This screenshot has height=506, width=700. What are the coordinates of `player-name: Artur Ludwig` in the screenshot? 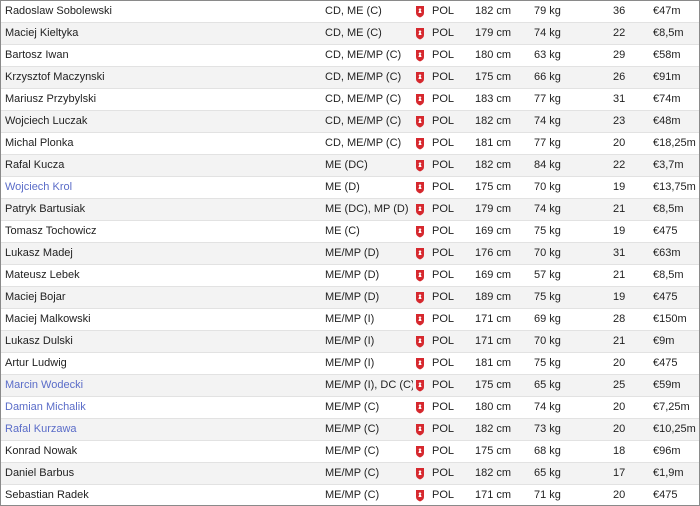 It's located at (160, 363).